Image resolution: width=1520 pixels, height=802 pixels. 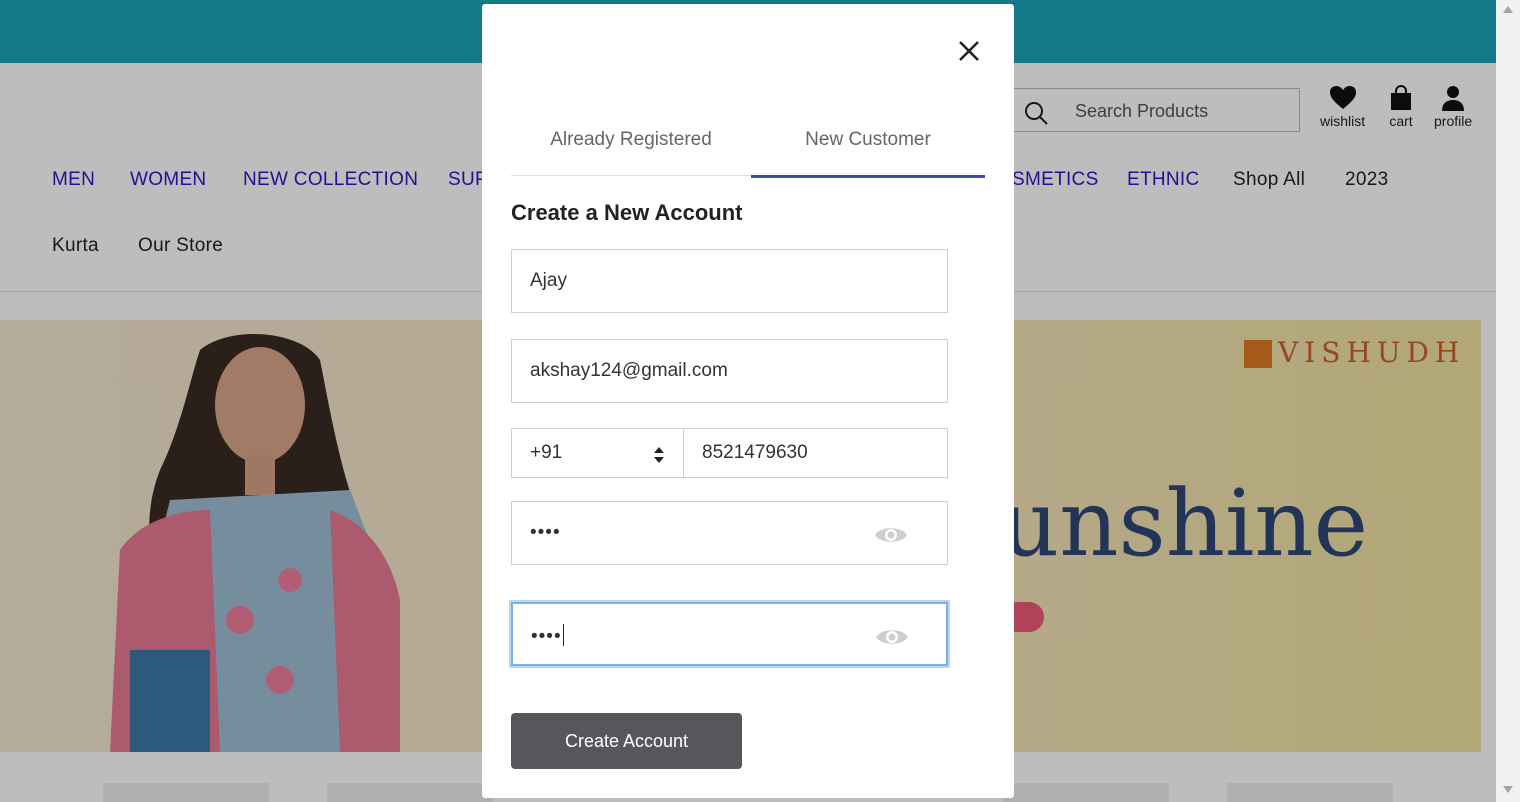 I want to click on show-confirm-password-eye-icon, so click(x=892, y=637).